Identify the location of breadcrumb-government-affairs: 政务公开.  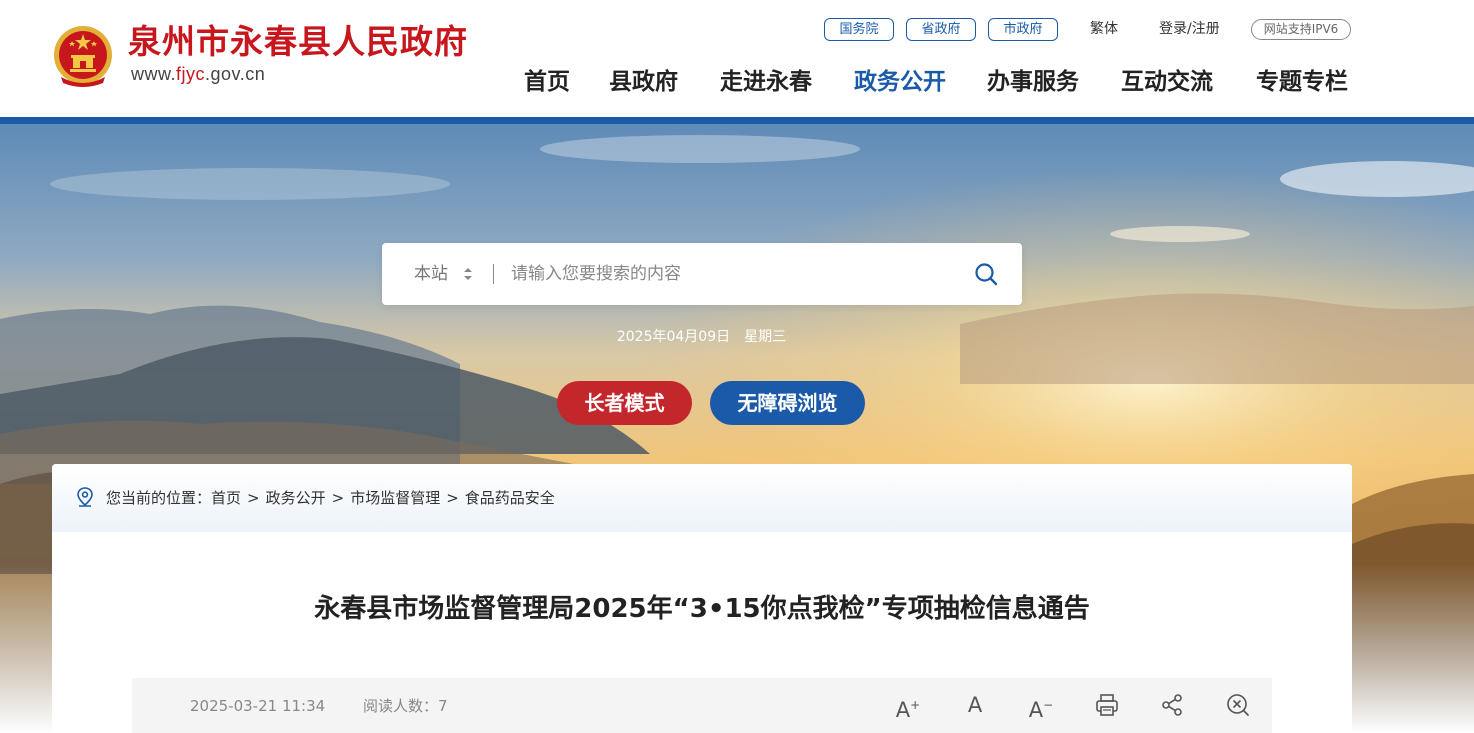
(296, 498).